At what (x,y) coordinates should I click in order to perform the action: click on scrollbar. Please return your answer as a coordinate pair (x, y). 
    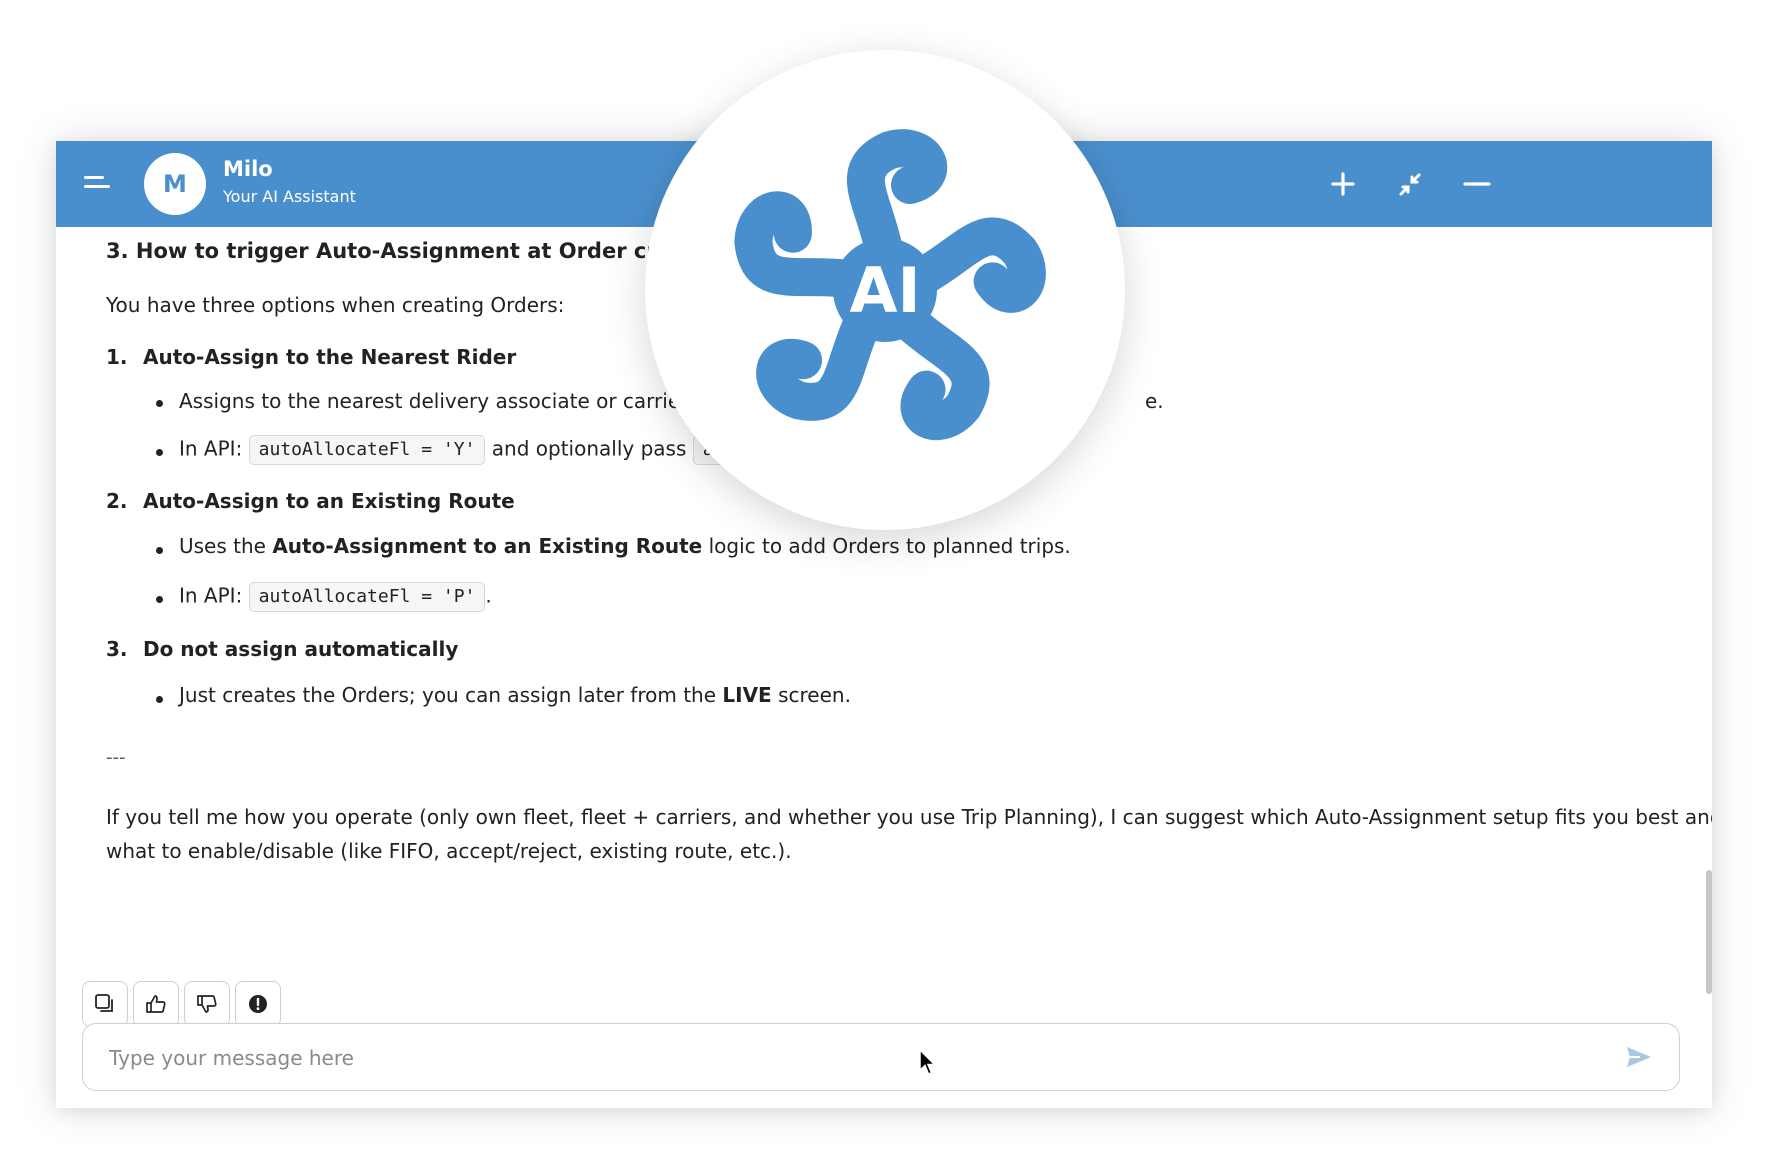
    Looking at the image, I should click on (1709, 932).